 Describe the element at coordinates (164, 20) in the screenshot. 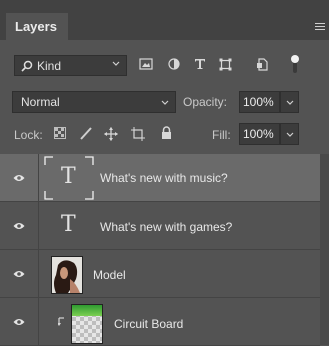

I see `panel-tab-bar: Layers` at that location.